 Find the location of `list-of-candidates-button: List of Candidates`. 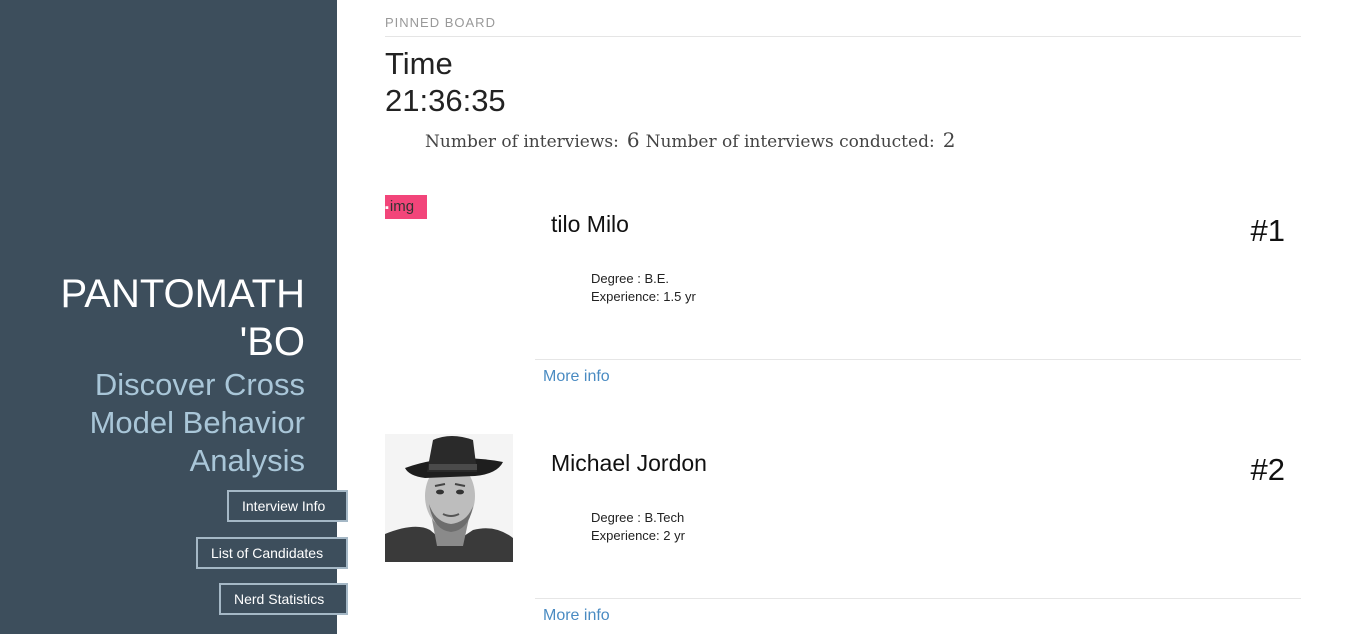

list-of-candidates-button: List of Candidates is located at coordinates (272, 553).